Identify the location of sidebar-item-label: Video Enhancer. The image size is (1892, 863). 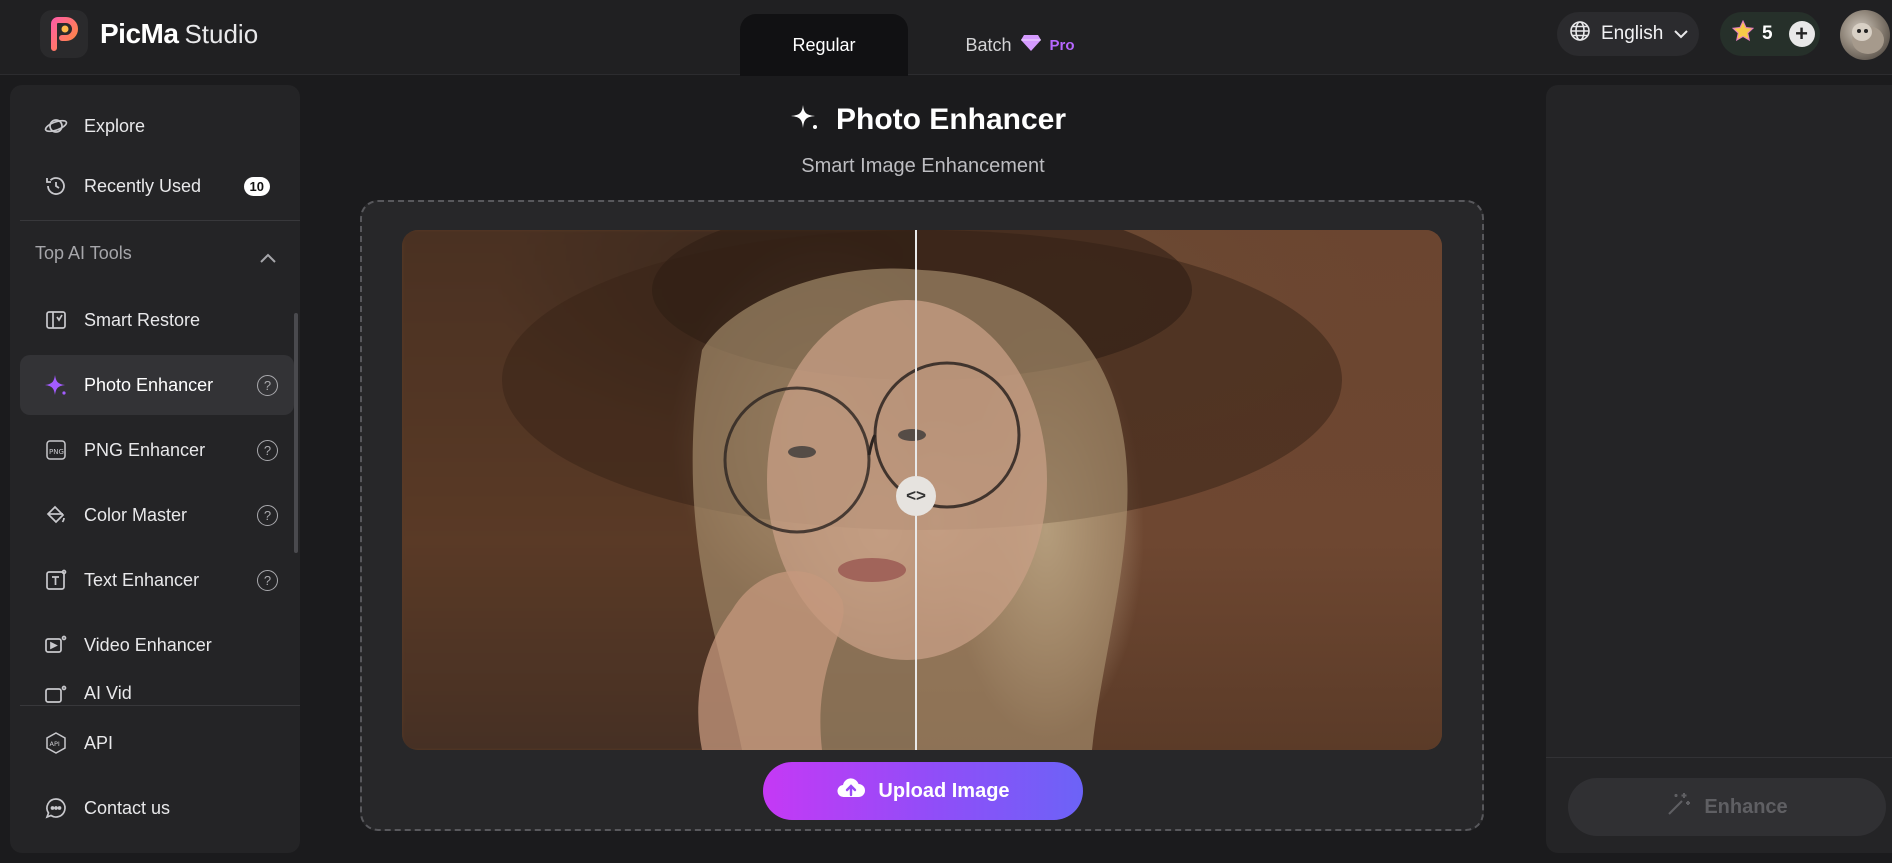
(148, 644).